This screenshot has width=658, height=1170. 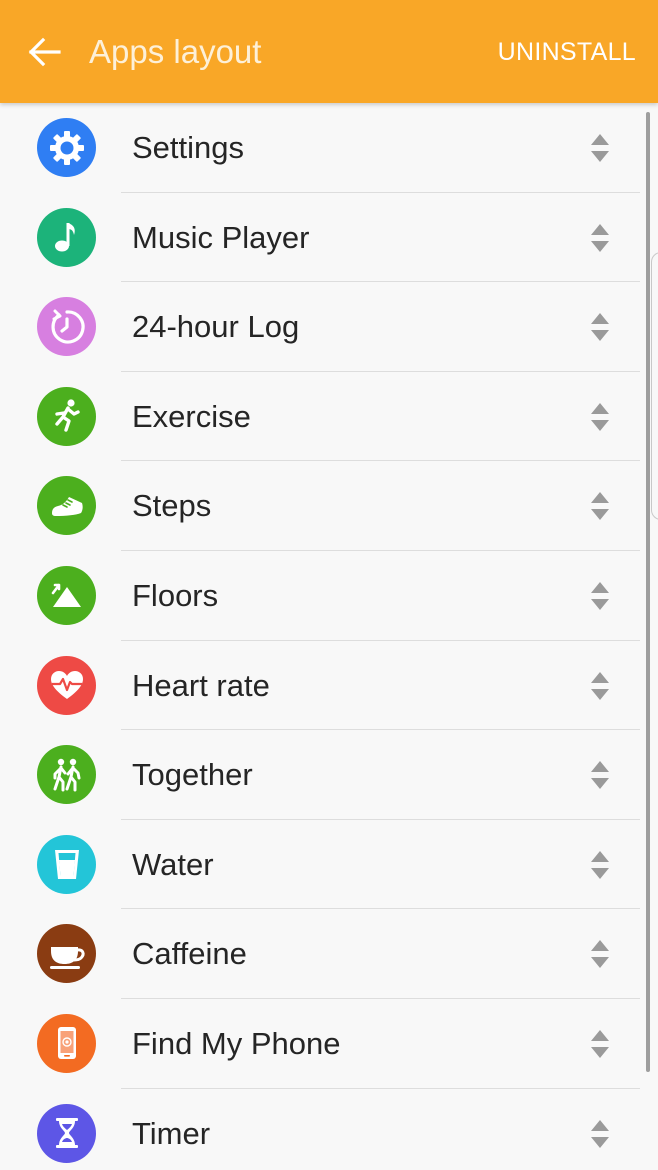 What do you see at coordinates (66, 685) in the screenshot?
I see `heart-pulse-icon` at bounding box center [66, 685].